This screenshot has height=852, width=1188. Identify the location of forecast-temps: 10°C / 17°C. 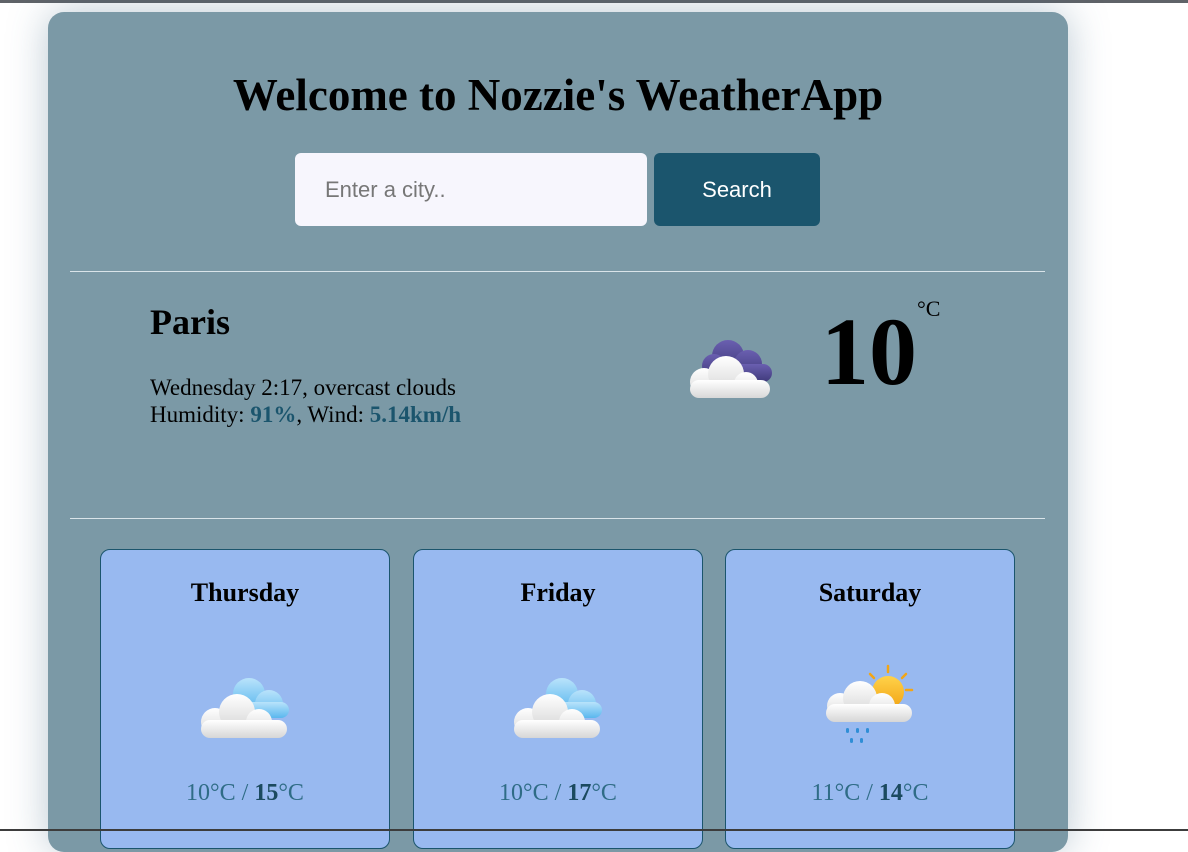
(558, 793).